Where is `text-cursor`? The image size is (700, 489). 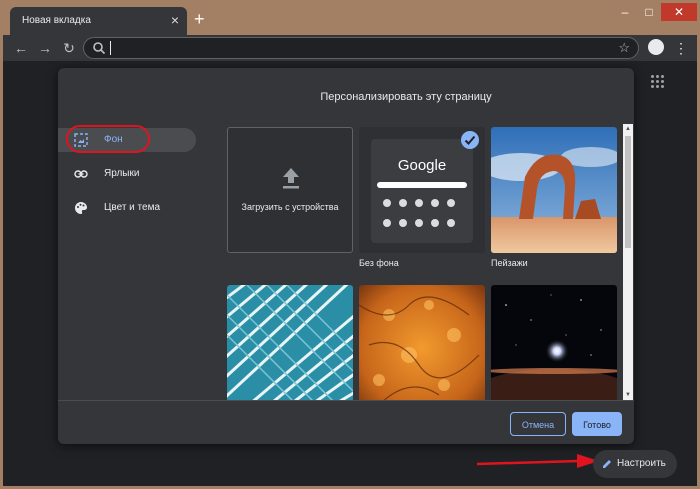
text-cursor is located at coordinates (110, 48).